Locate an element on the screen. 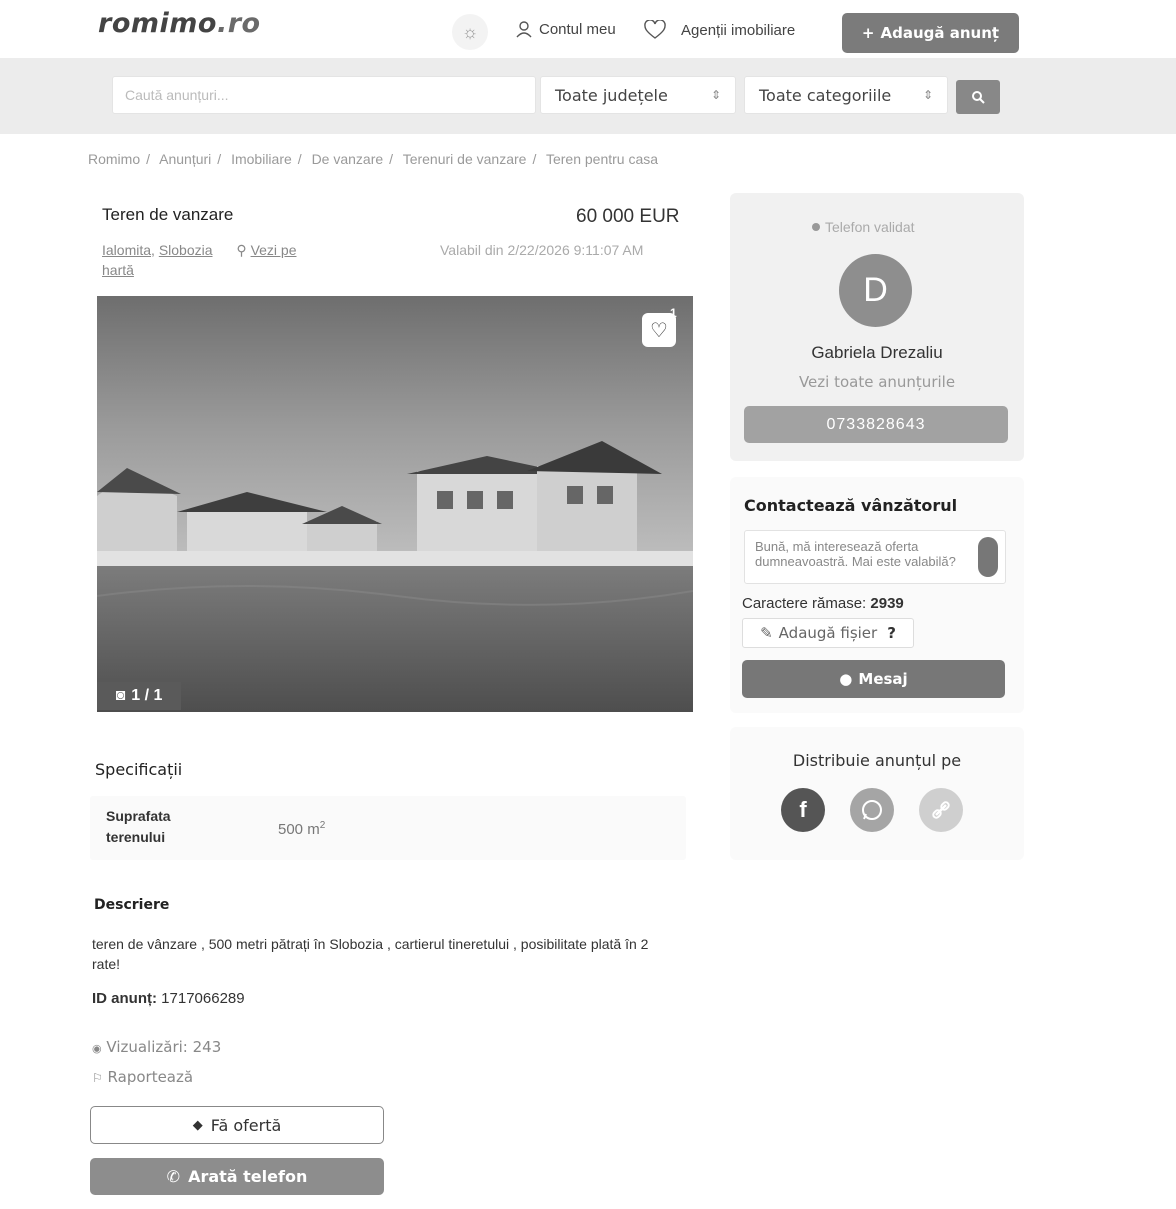  search-button is located at coordinates (978, 97).